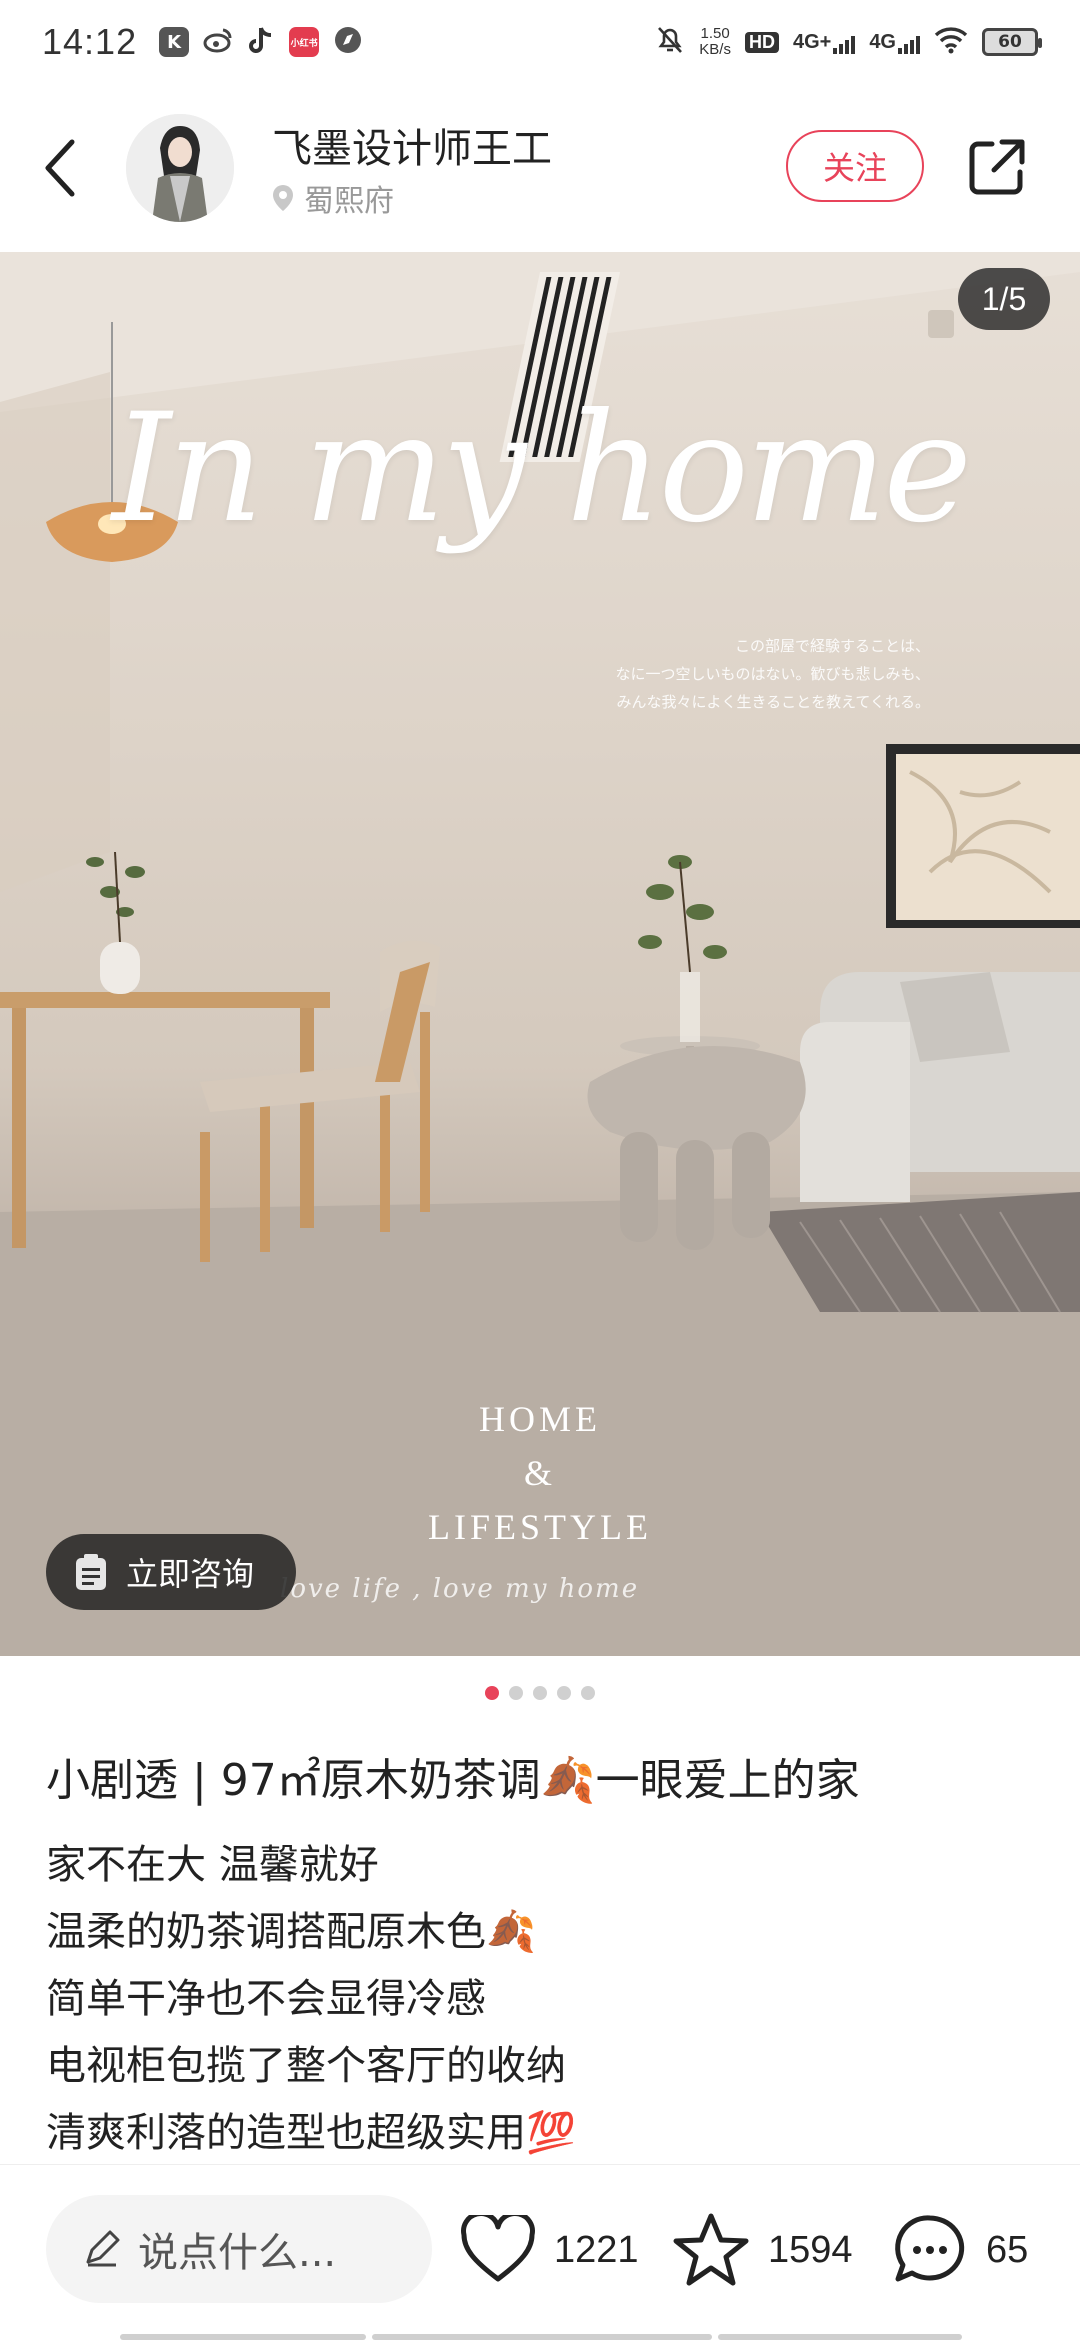 This screenshot has height=2340, width=1080. Describe the element at coordinates (596, 2249) in the screenshot. I see `like-count: 1221` at that location.